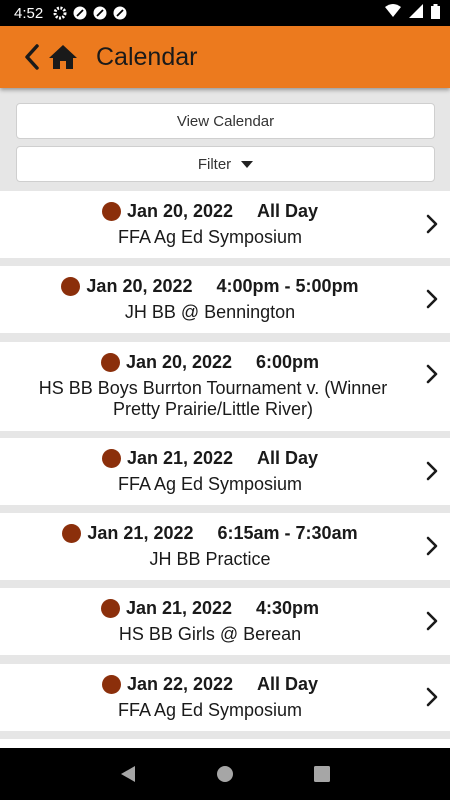 This screenshot has width=450, height=800. Describe the element at coordinates (63, 57) in the screenshot. I see `home-icon` at that location.